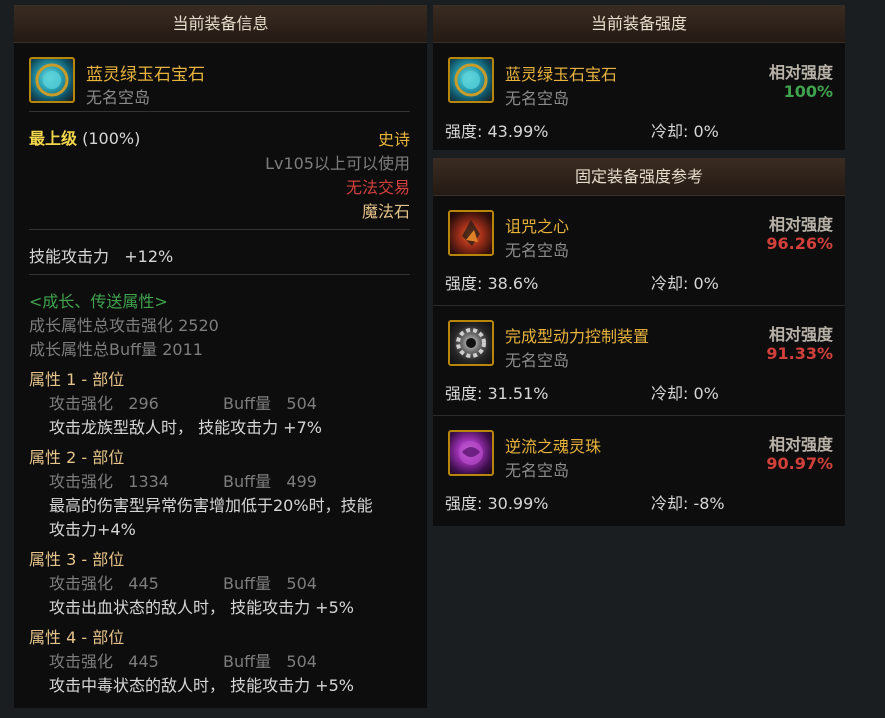  I want to click on cooldown-value: 冷却: -8%, so click(688, 503).